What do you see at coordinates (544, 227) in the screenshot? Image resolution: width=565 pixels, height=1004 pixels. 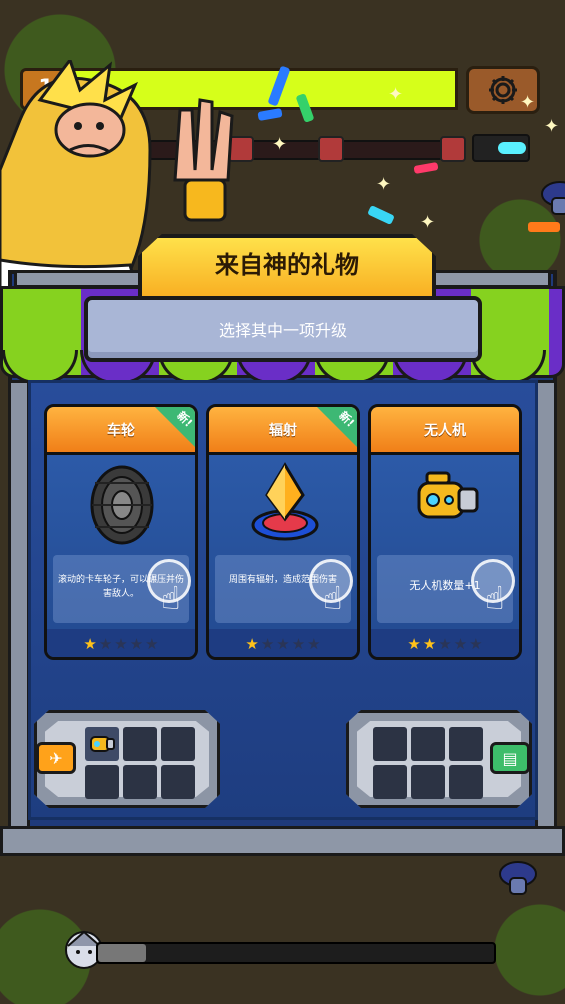 I see `confetti` at bounding box center [544, 227].